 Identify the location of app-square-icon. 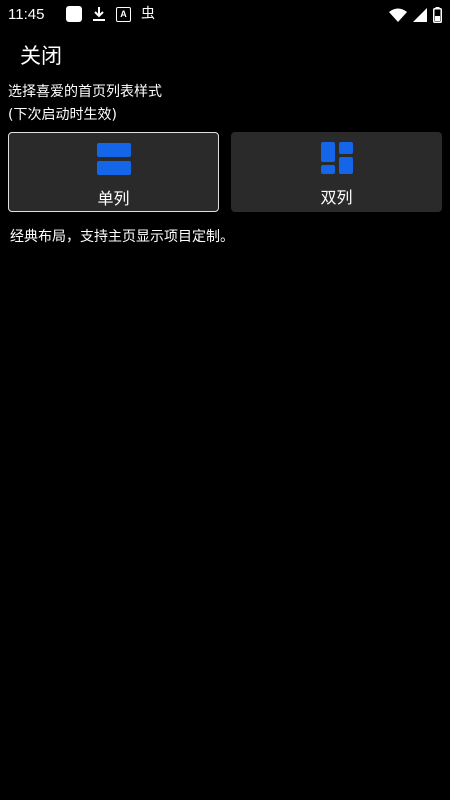
(74, 14).